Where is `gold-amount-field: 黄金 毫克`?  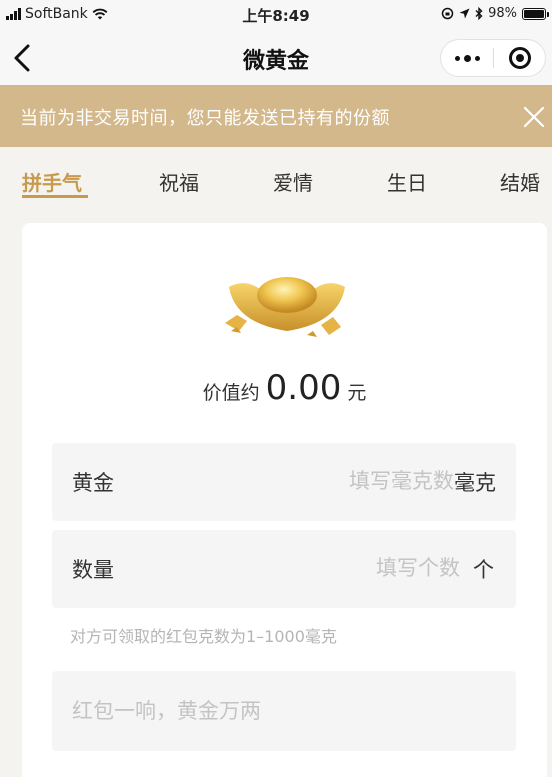 gold-amount-field: 黄金 毫克 is located at coordinates (284, 482).